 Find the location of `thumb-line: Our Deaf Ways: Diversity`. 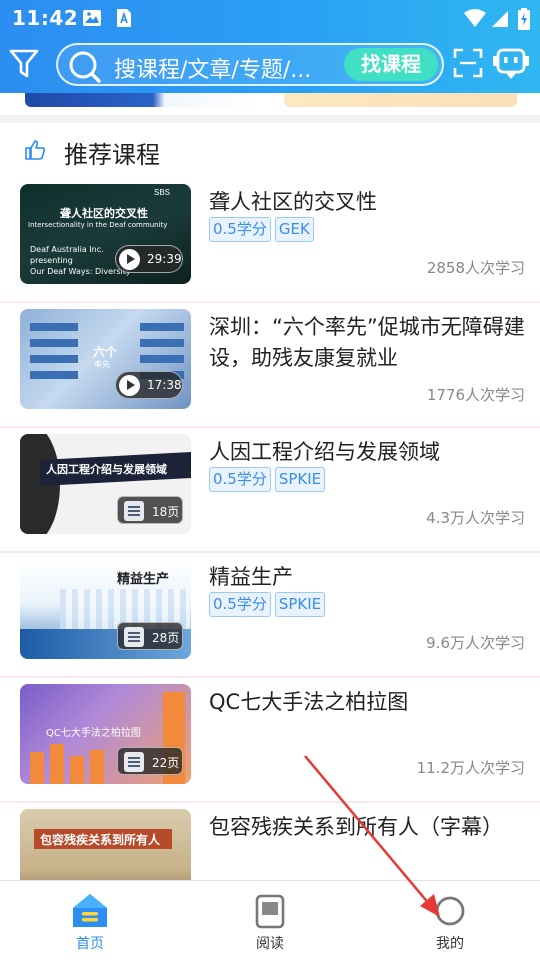

thumb-line: Our Deaf Ways: Diversity is located at coordinates (80, 271).